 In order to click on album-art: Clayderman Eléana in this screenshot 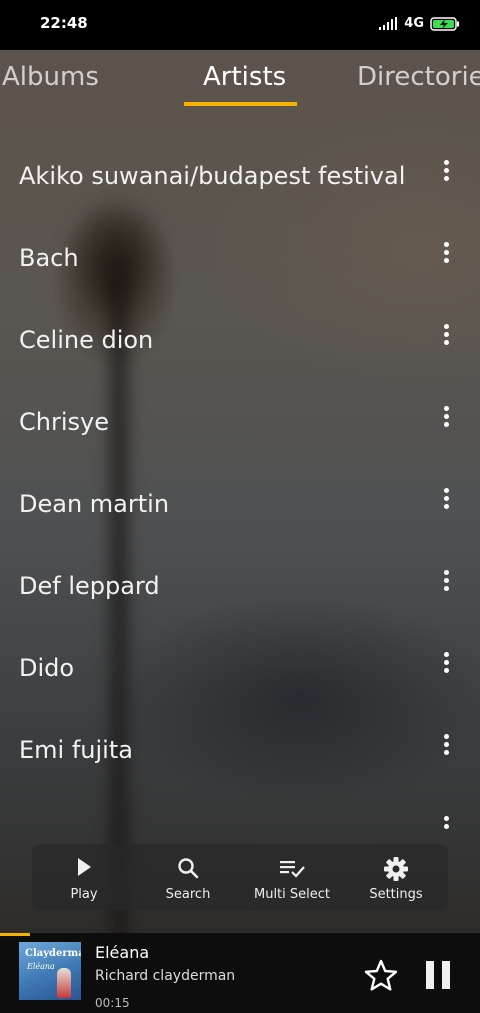, I will do `click(50, 971)`.